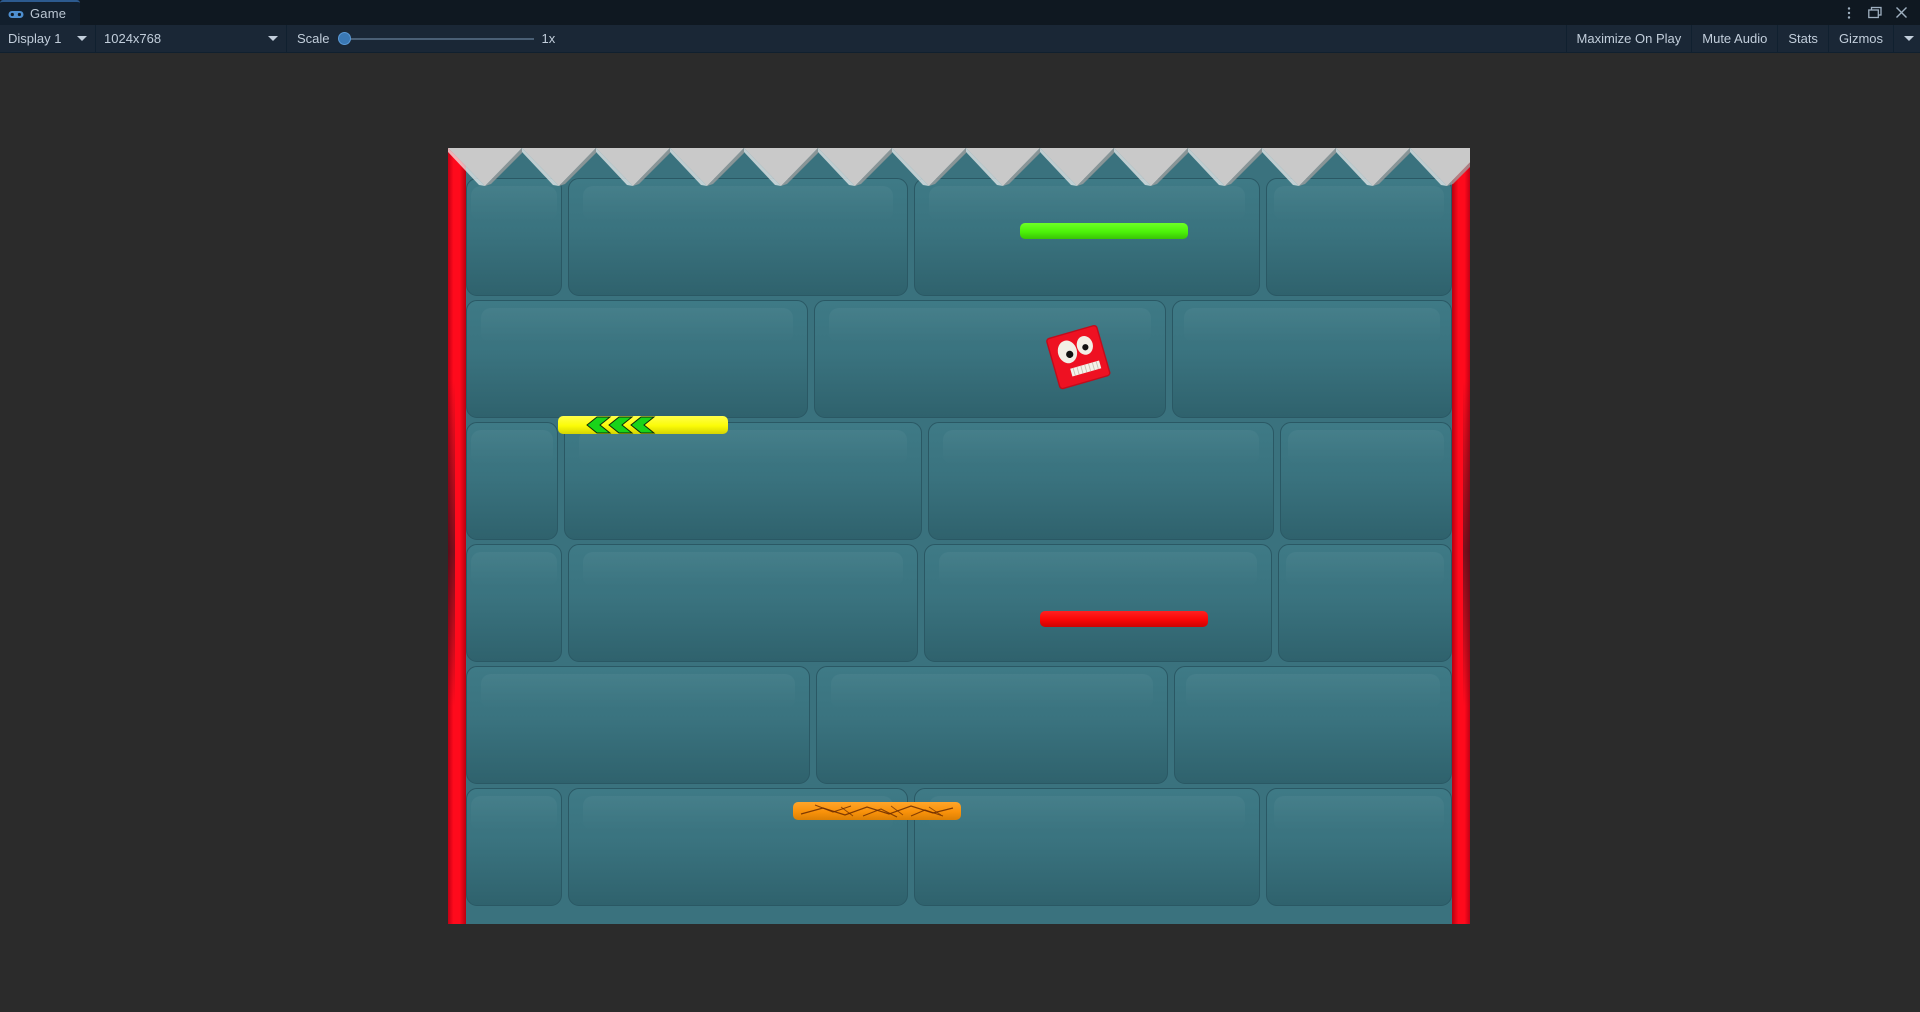 The width and height of the screenshot is (1920, 1012). I want to click on mute-audio-button: Mute Audio, so click(1734, 38).